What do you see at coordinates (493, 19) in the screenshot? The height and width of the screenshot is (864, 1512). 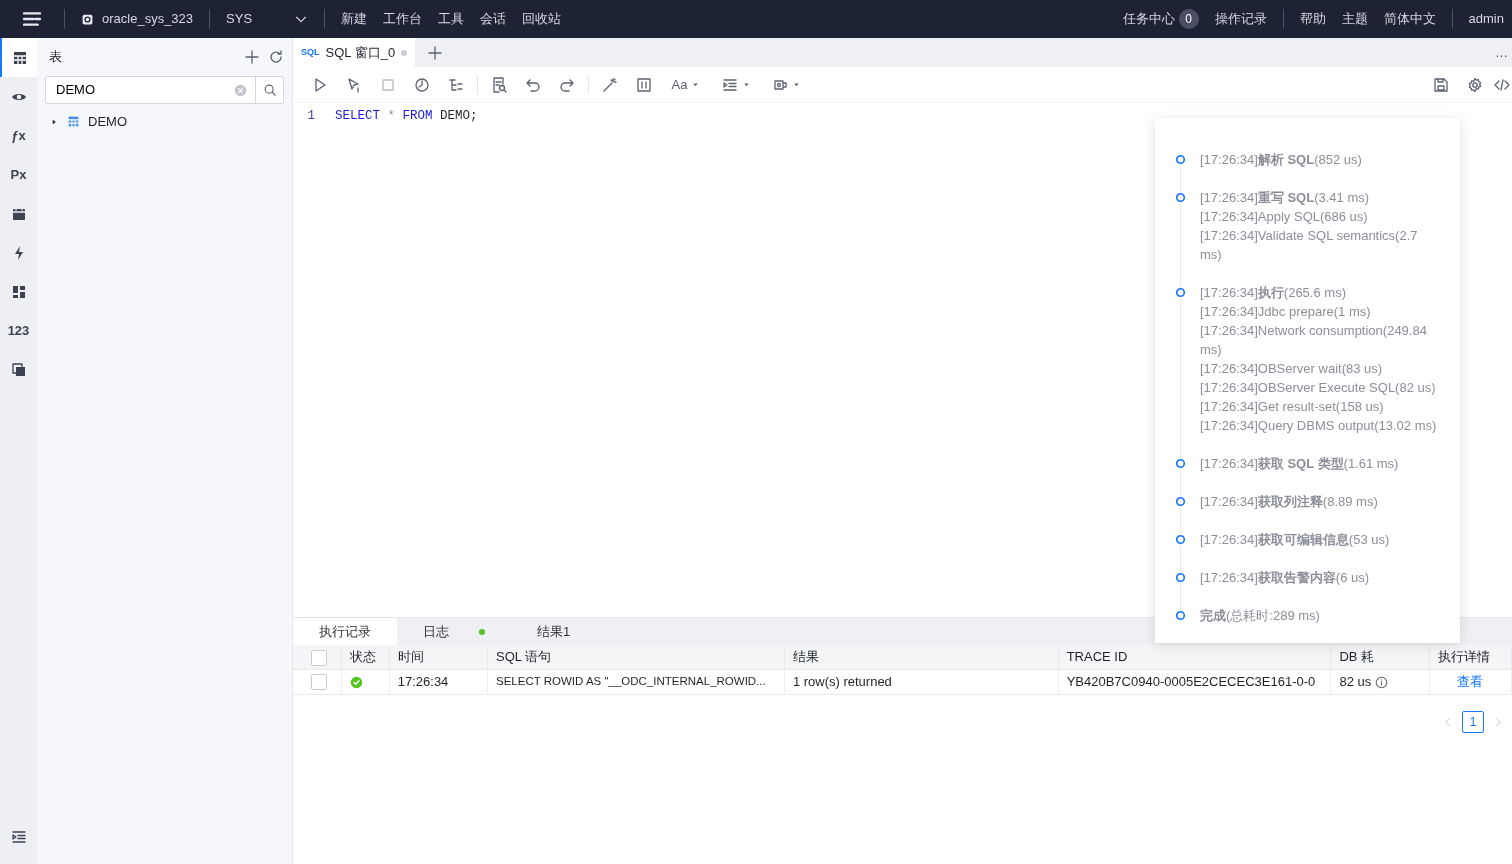 I see `menu-item: 会话` at bounding box center [493, 19].